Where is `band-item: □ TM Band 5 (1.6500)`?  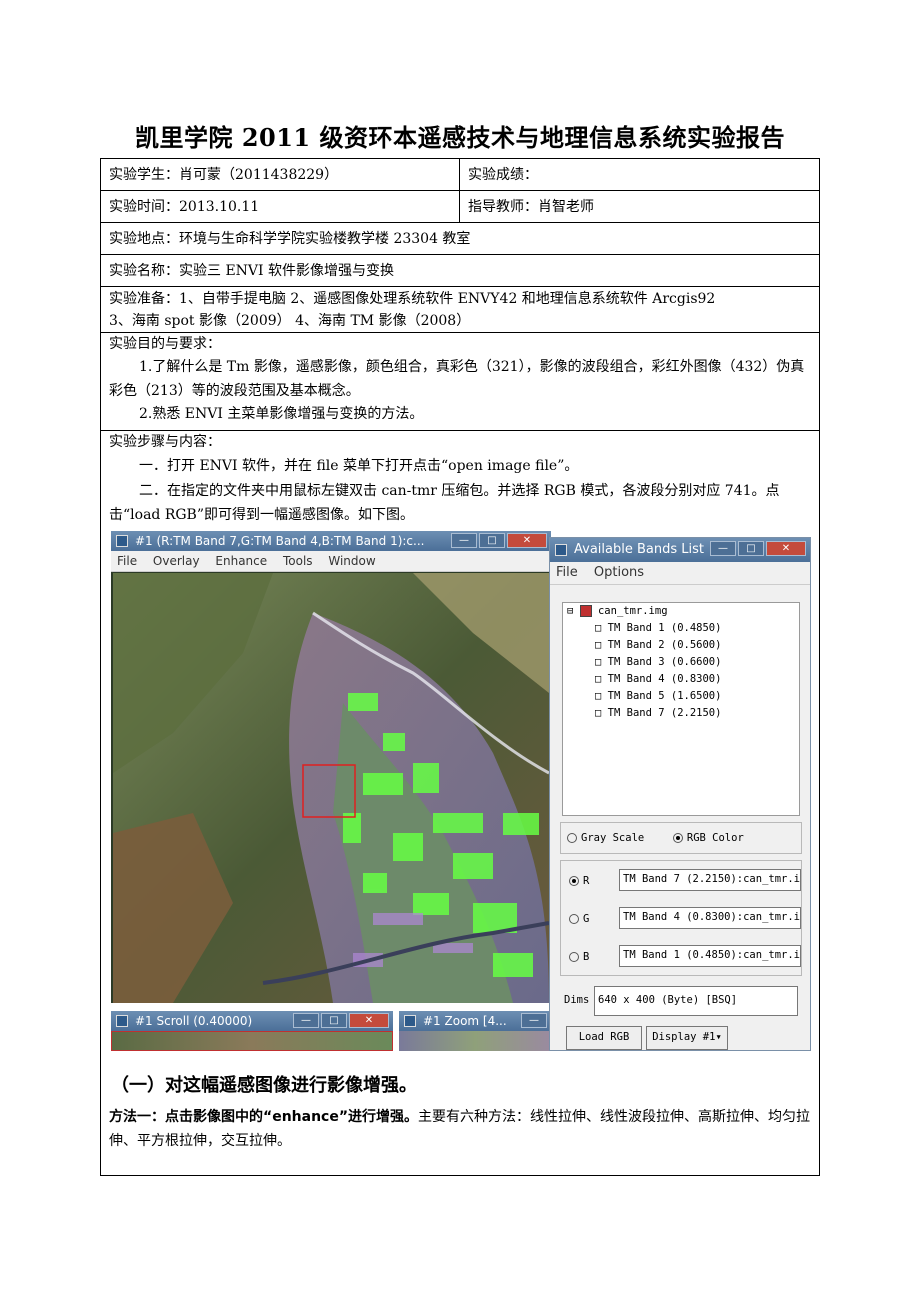
band-item: □ TM Band 5 (1.6500) is located at coordinates (681, 696).